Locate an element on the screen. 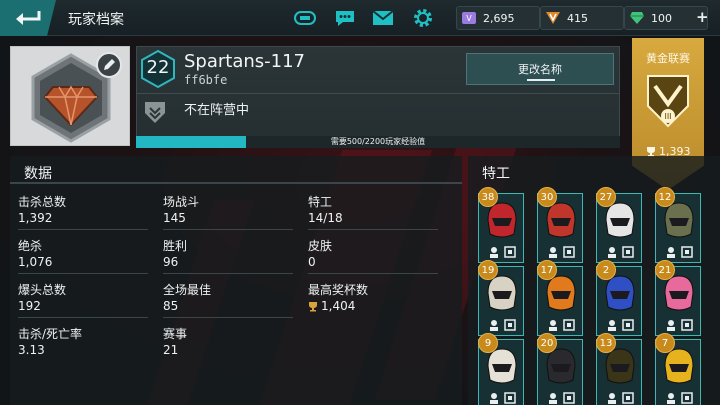  stat-label: 击杀/死亡率 is located at coordinates (50, 334).